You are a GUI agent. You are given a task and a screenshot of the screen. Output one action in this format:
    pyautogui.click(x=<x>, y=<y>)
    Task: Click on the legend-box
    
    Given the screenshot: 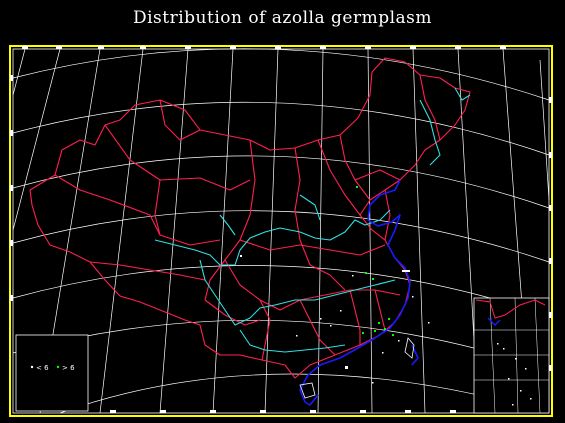 What is the action you would take?
    pyautogui.click(x=52, y=373)
    